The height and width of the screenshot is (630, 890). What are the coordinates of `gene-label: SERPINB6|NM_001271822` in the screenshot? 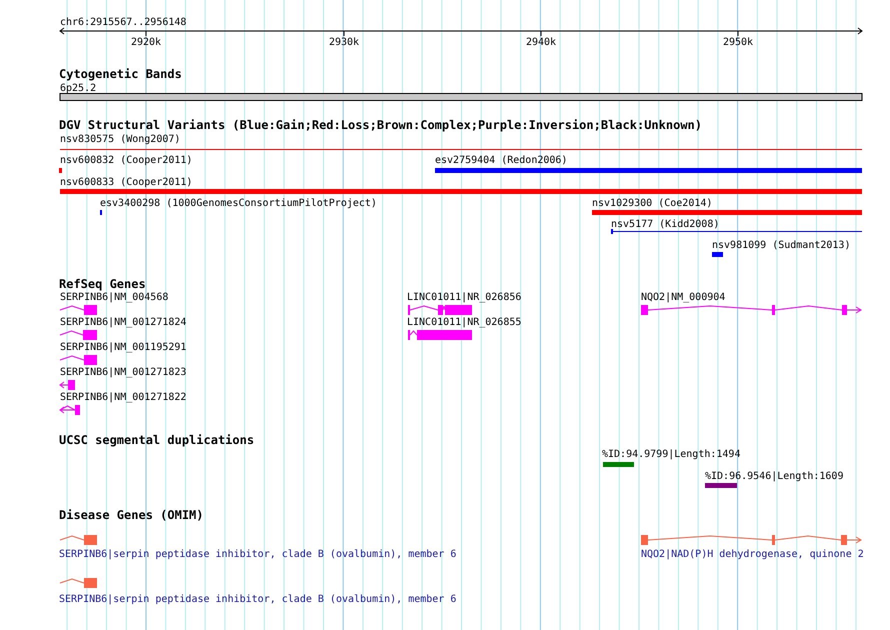 It's located at (123, 397).